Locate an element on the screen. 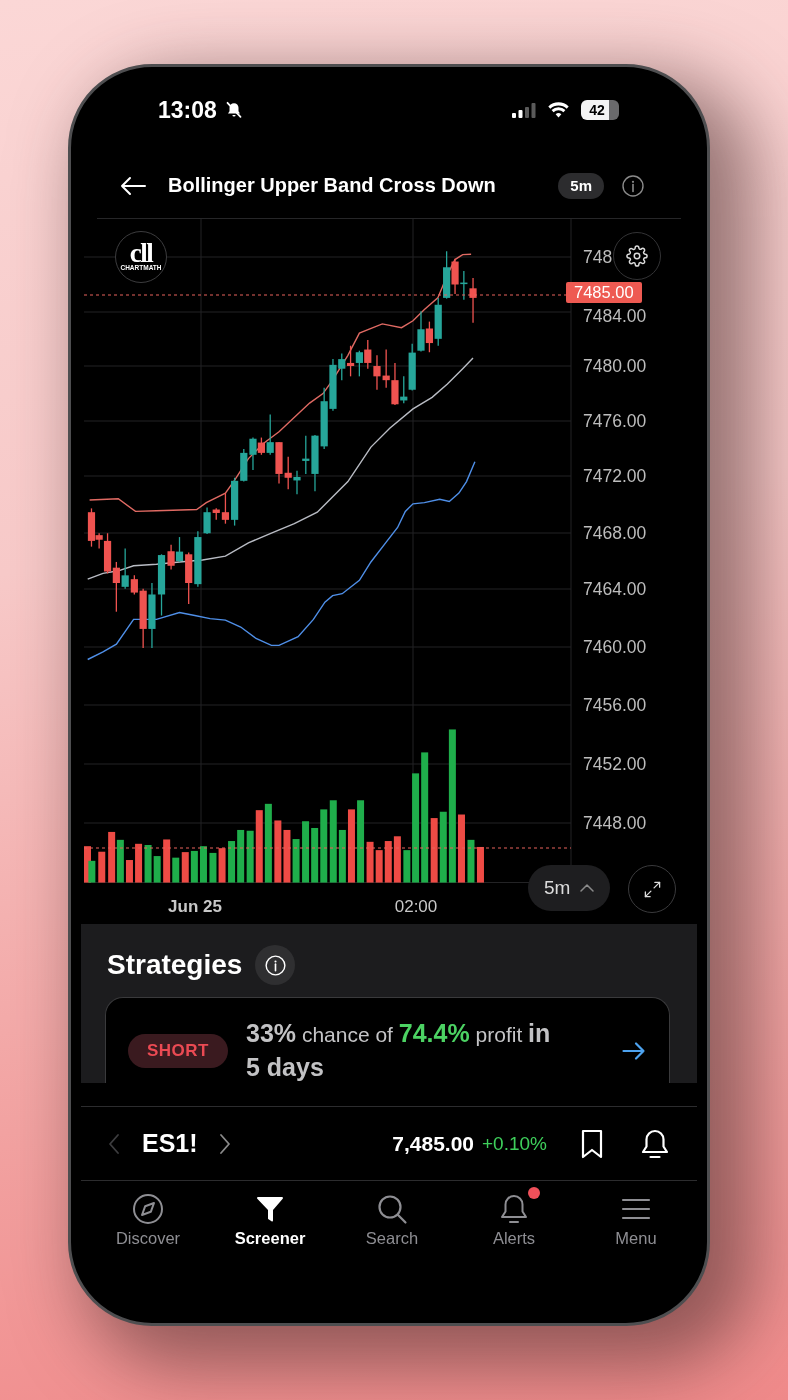 The width and height of the screenshot is (788, 1400). price-axis-label: 7460.00 is located at coordinates (615, 647).